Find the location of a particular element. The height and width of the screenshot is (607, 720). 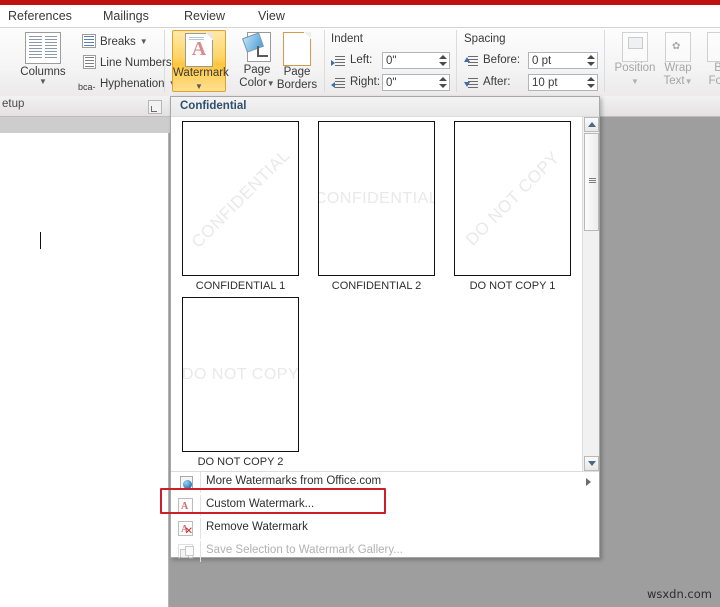

hyphenation-icon-text: bca- is located at coordinates (87, 87).